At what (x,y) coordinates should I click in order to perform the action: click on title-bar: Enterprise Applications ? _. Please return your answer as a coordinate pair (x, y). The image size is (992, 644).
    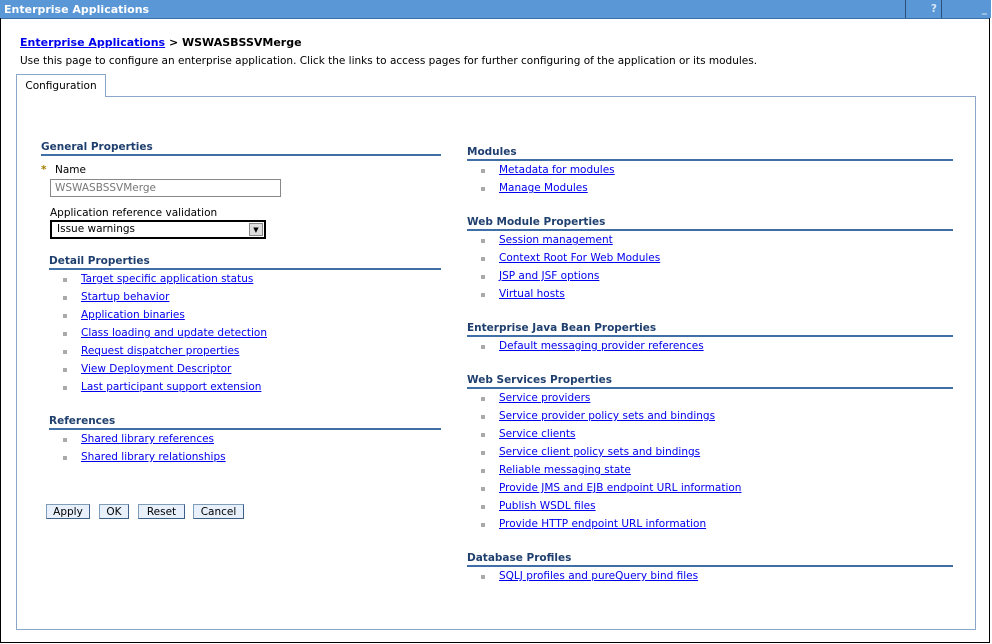
    Looking at the image, I should click on (495, 9).